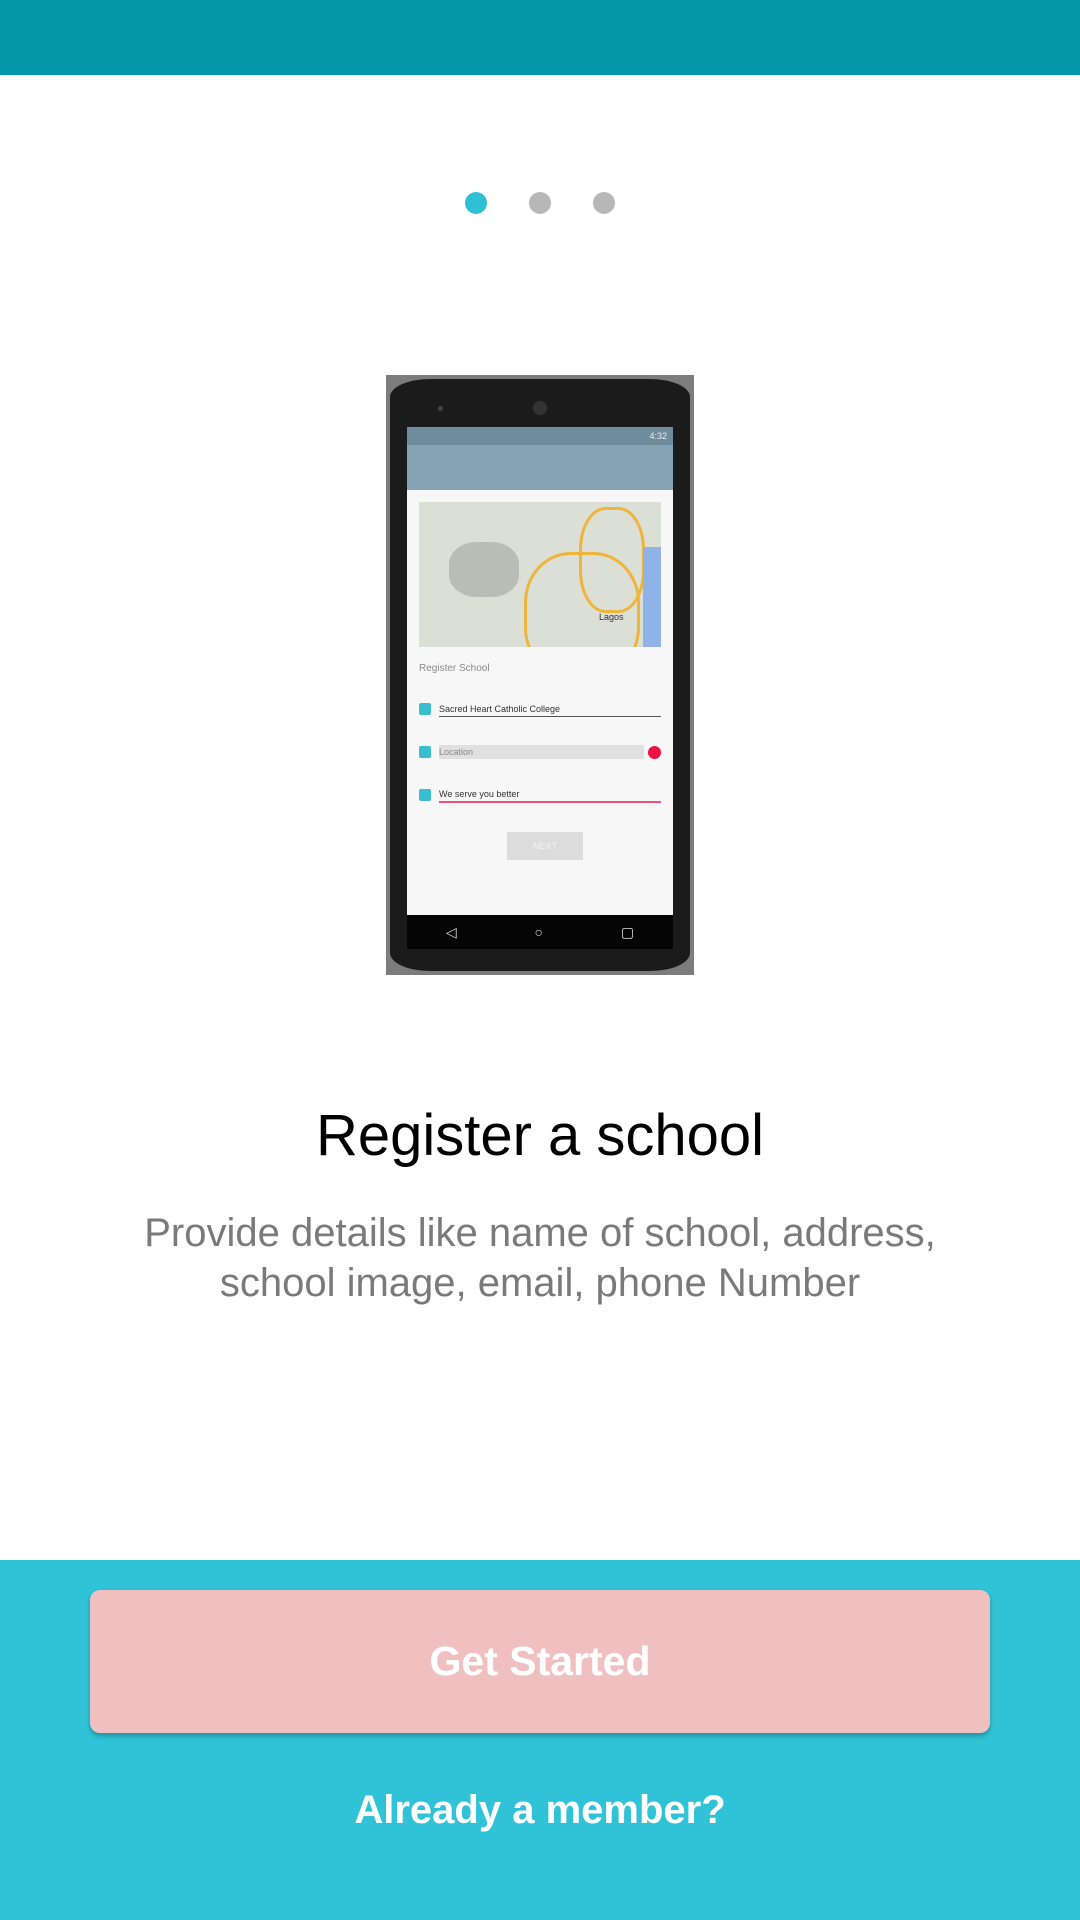 Image resolution: width=1080 pixels, height=1920 pixels. I want to click on monitor-icon, so click(425, 795).